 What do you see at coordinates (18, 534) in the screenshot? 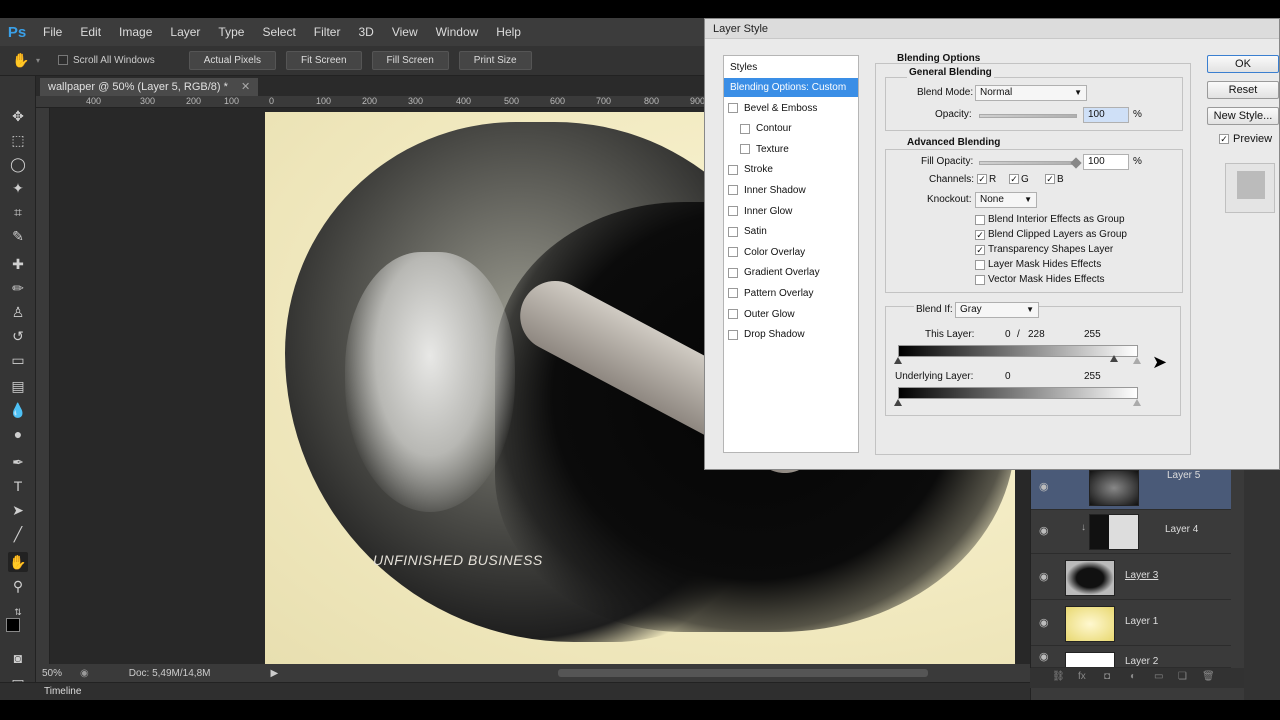
I see `shape-tool-icon: ╱` at bounding box center [18, 534].